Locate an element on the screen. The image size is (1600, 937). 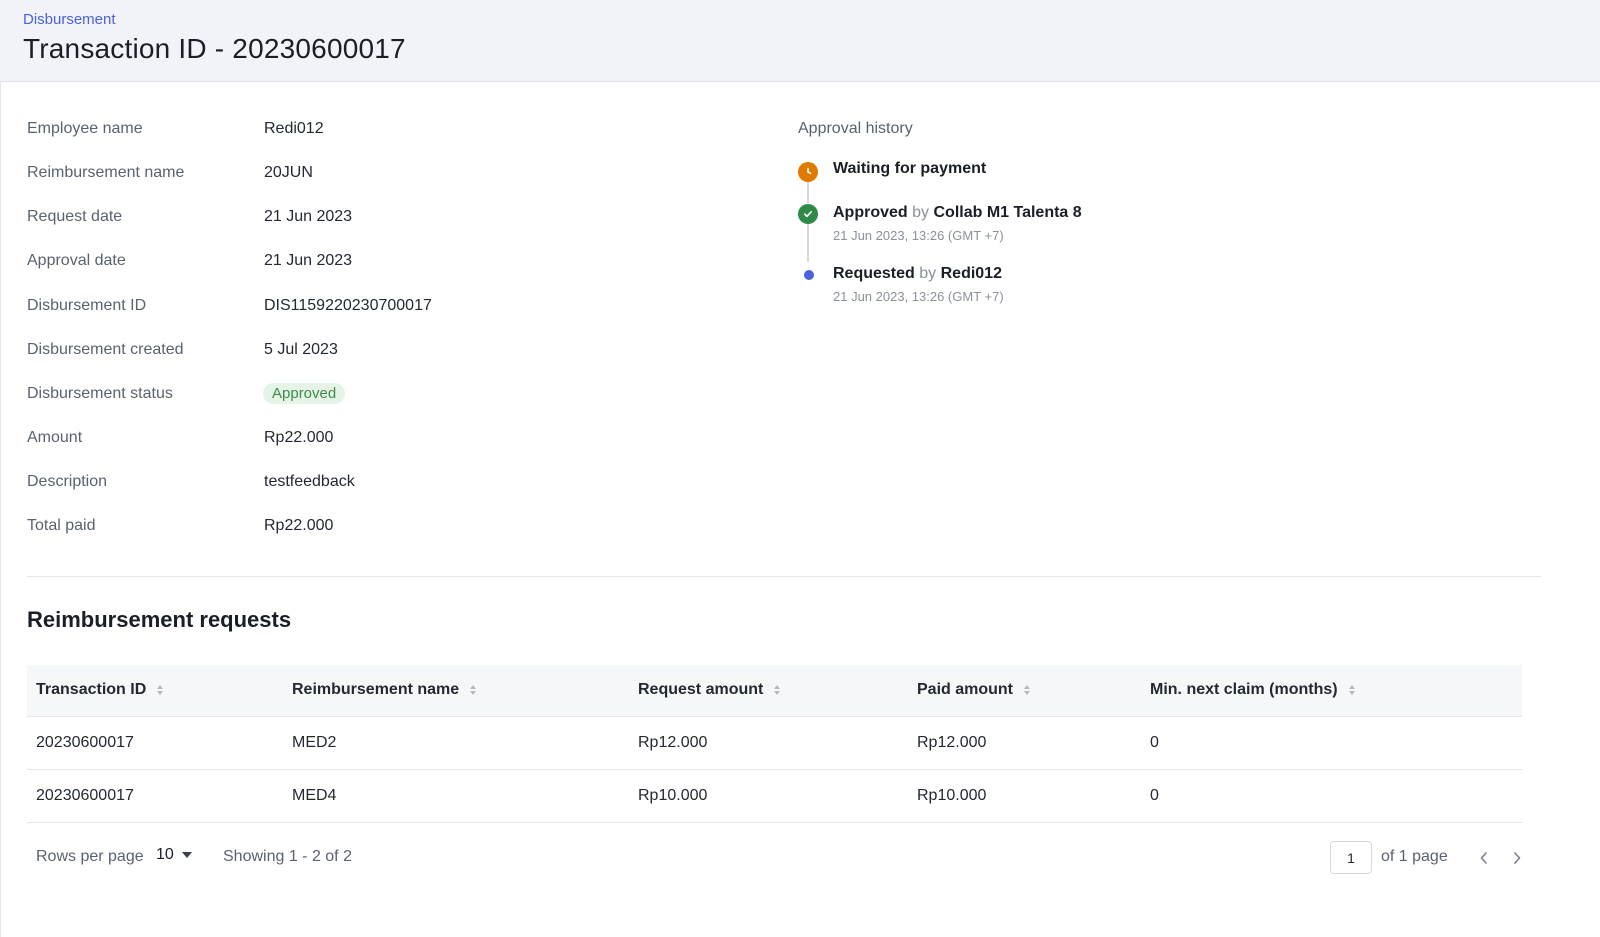
cell-reimbursement-name: MED2 is located at coordinates (314, 742).